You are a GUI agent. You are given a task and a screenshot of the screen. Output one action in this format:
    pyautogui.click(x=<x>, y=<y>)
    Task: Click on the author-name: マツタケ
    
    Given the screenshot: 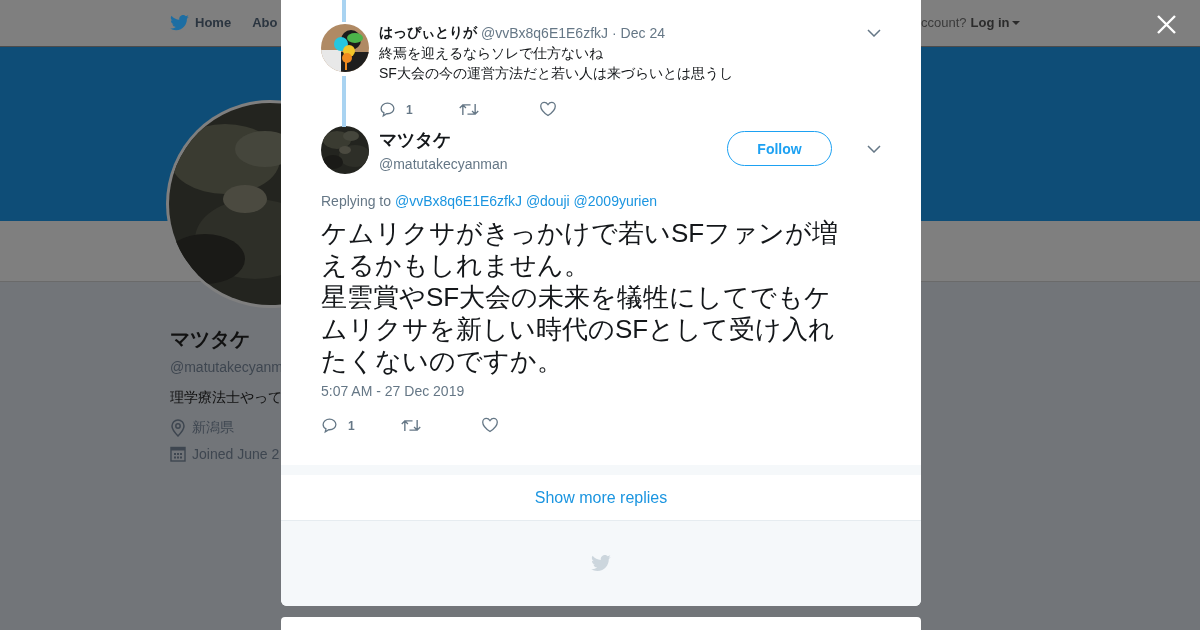 What is the action you would take?
    pyautogui.click(x=443, y=140)
    